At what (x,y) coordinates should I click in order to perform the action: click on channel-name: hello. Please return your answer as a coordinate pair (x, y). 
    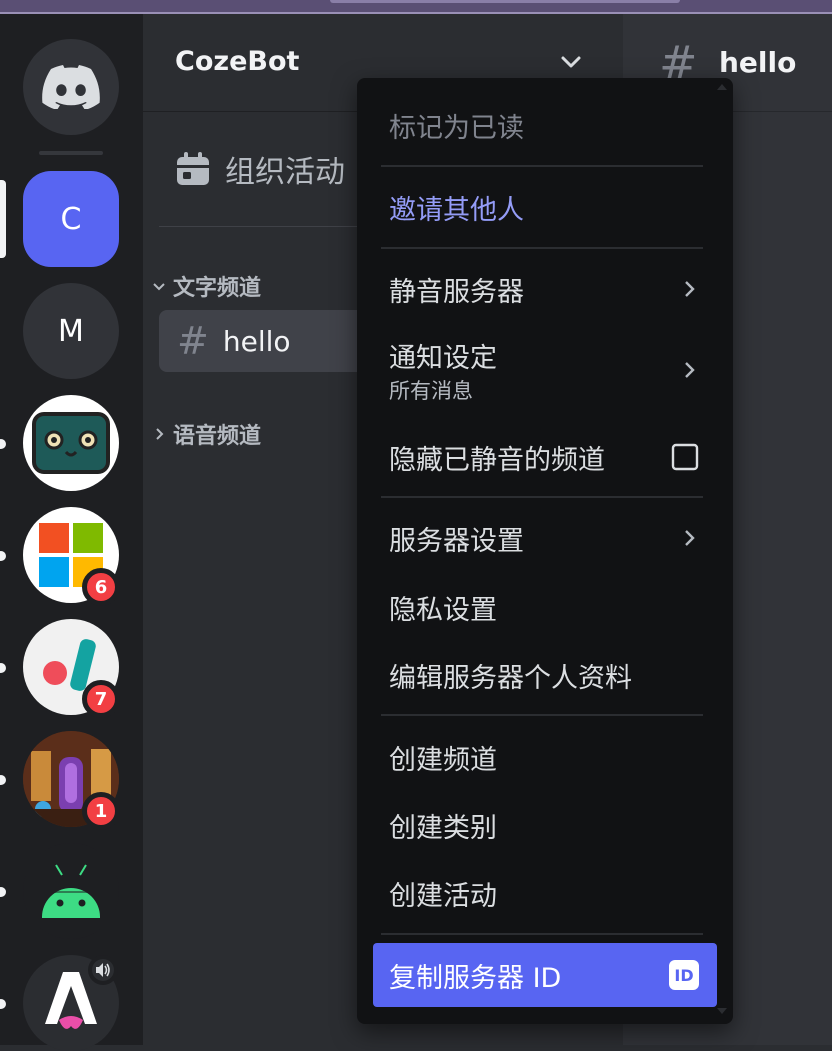
    Looking at the image, I should click on (256, 341).